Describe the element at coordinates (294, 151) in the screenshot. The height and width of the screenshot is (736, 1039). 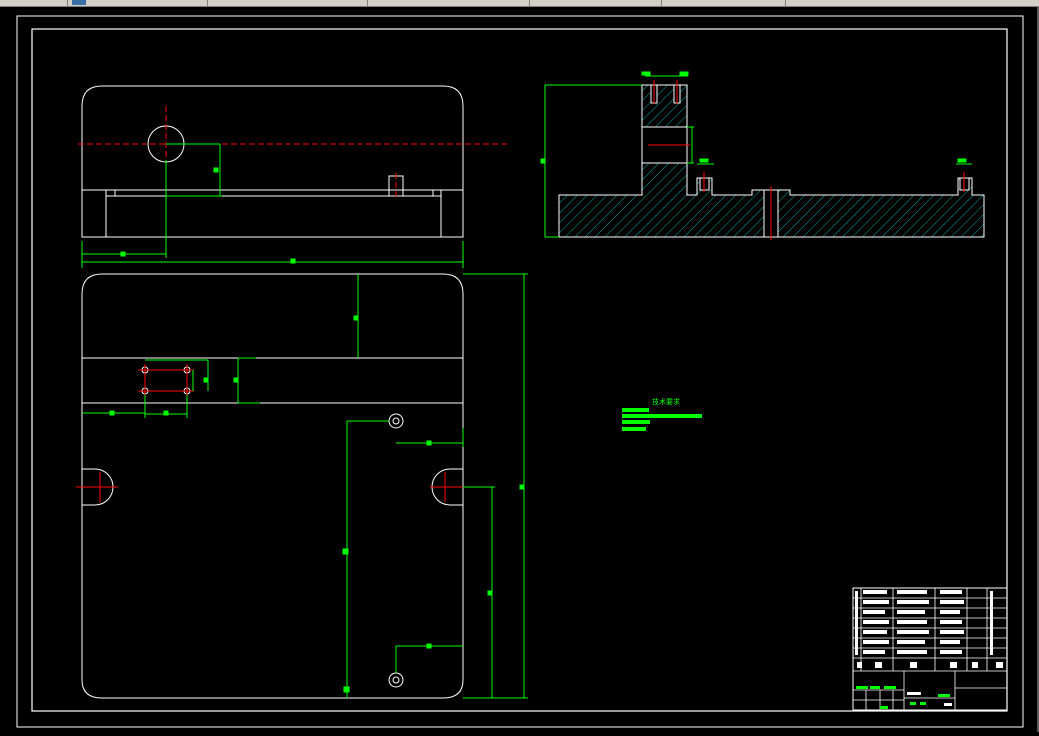
I see `top-view-centerlines` at that location.